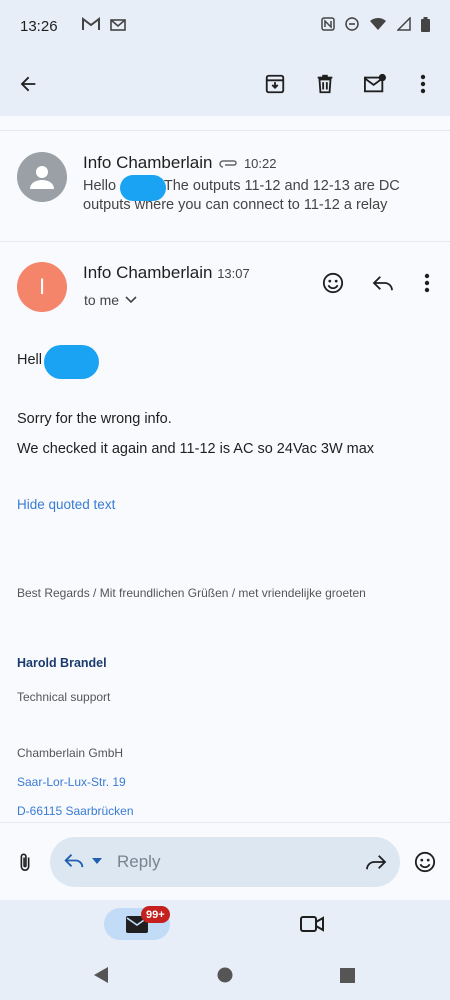 This screenshot has height=1000, width=450. I want to click on bottom-nav, so click(225, 925).